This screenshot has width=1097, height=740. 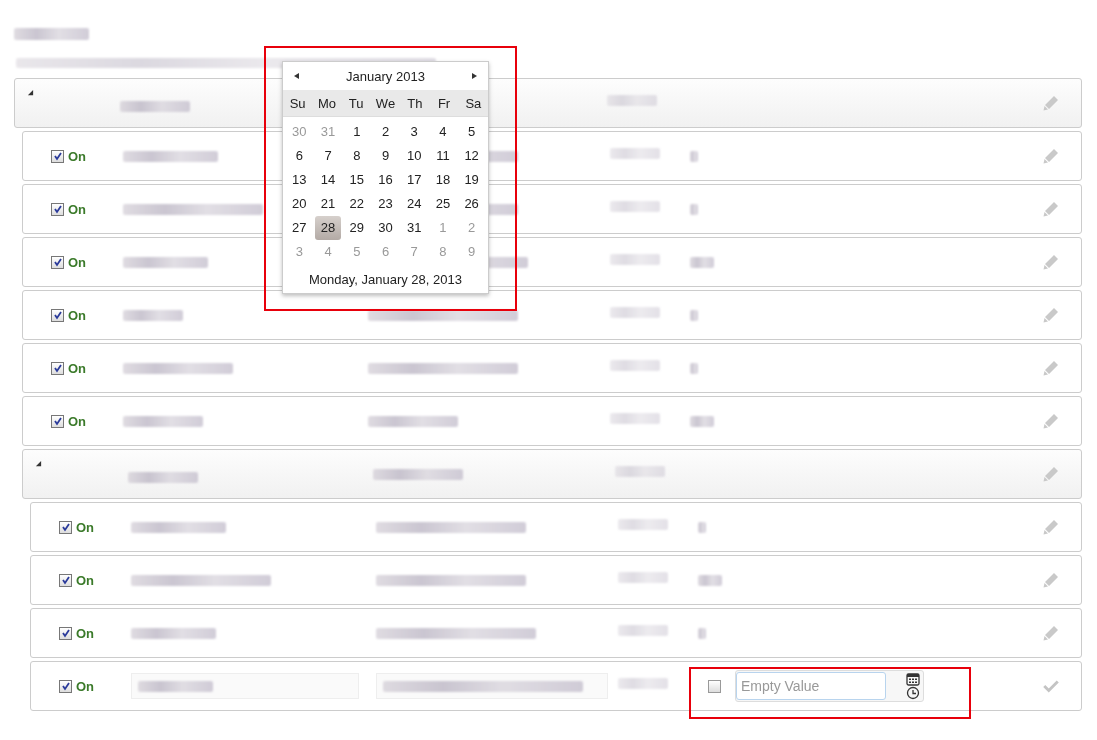 I want to click on weekday-label: Th, so click(x=415, y=103).